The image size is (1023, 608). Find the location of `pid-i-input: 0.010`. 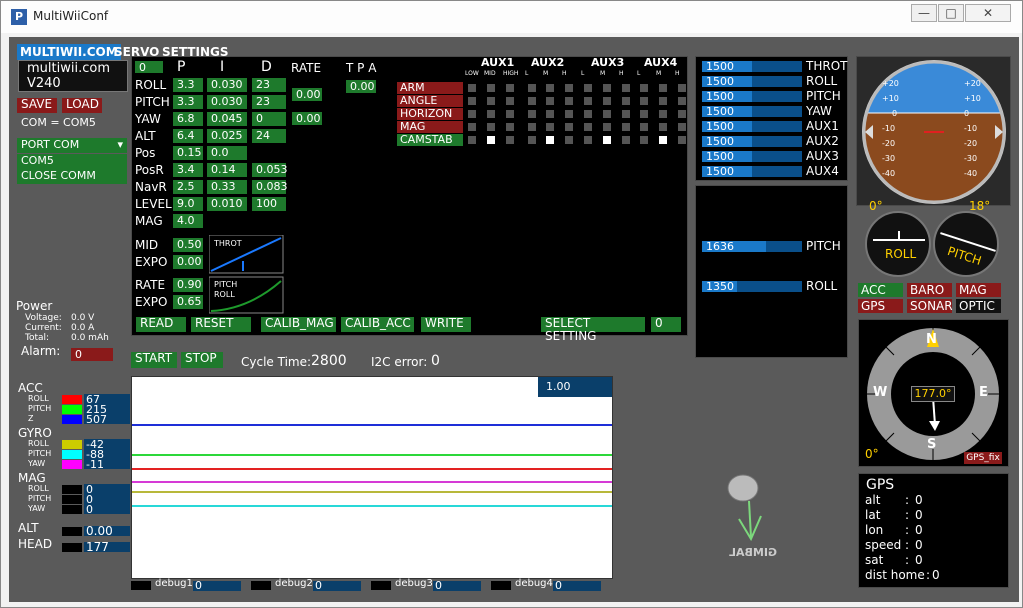

pid-i-input: 0.010 is located at coordinates (227, 204).